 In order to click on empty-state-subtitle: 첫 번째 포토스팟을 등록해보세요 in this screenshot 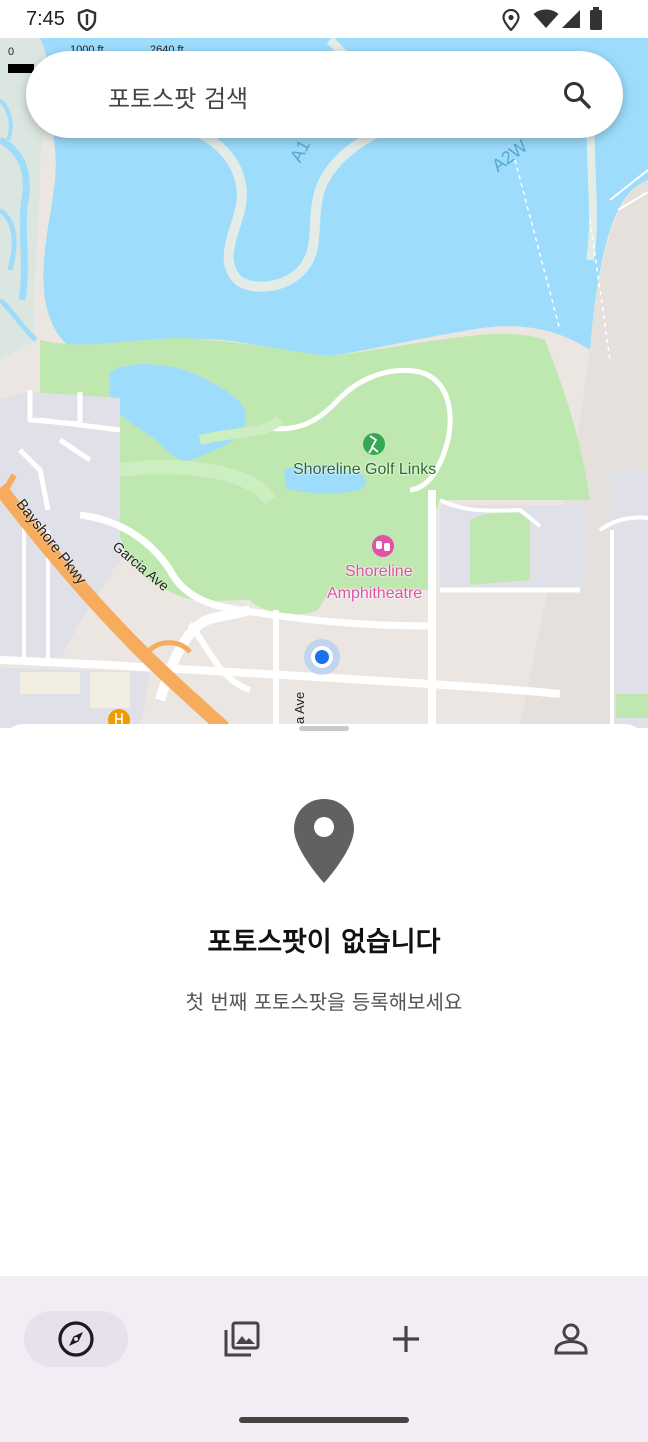, I will do `click(324, 1002)`.